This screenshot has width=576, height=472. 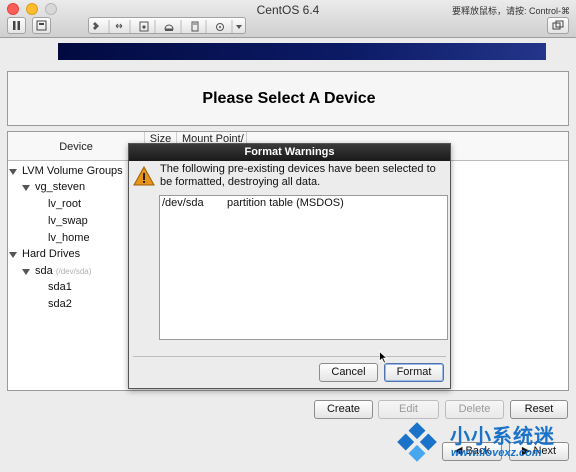 What do you see at coordinates (144, 26) in the screenshot?
I see `disk-icon` at bounding box center [144, 26].